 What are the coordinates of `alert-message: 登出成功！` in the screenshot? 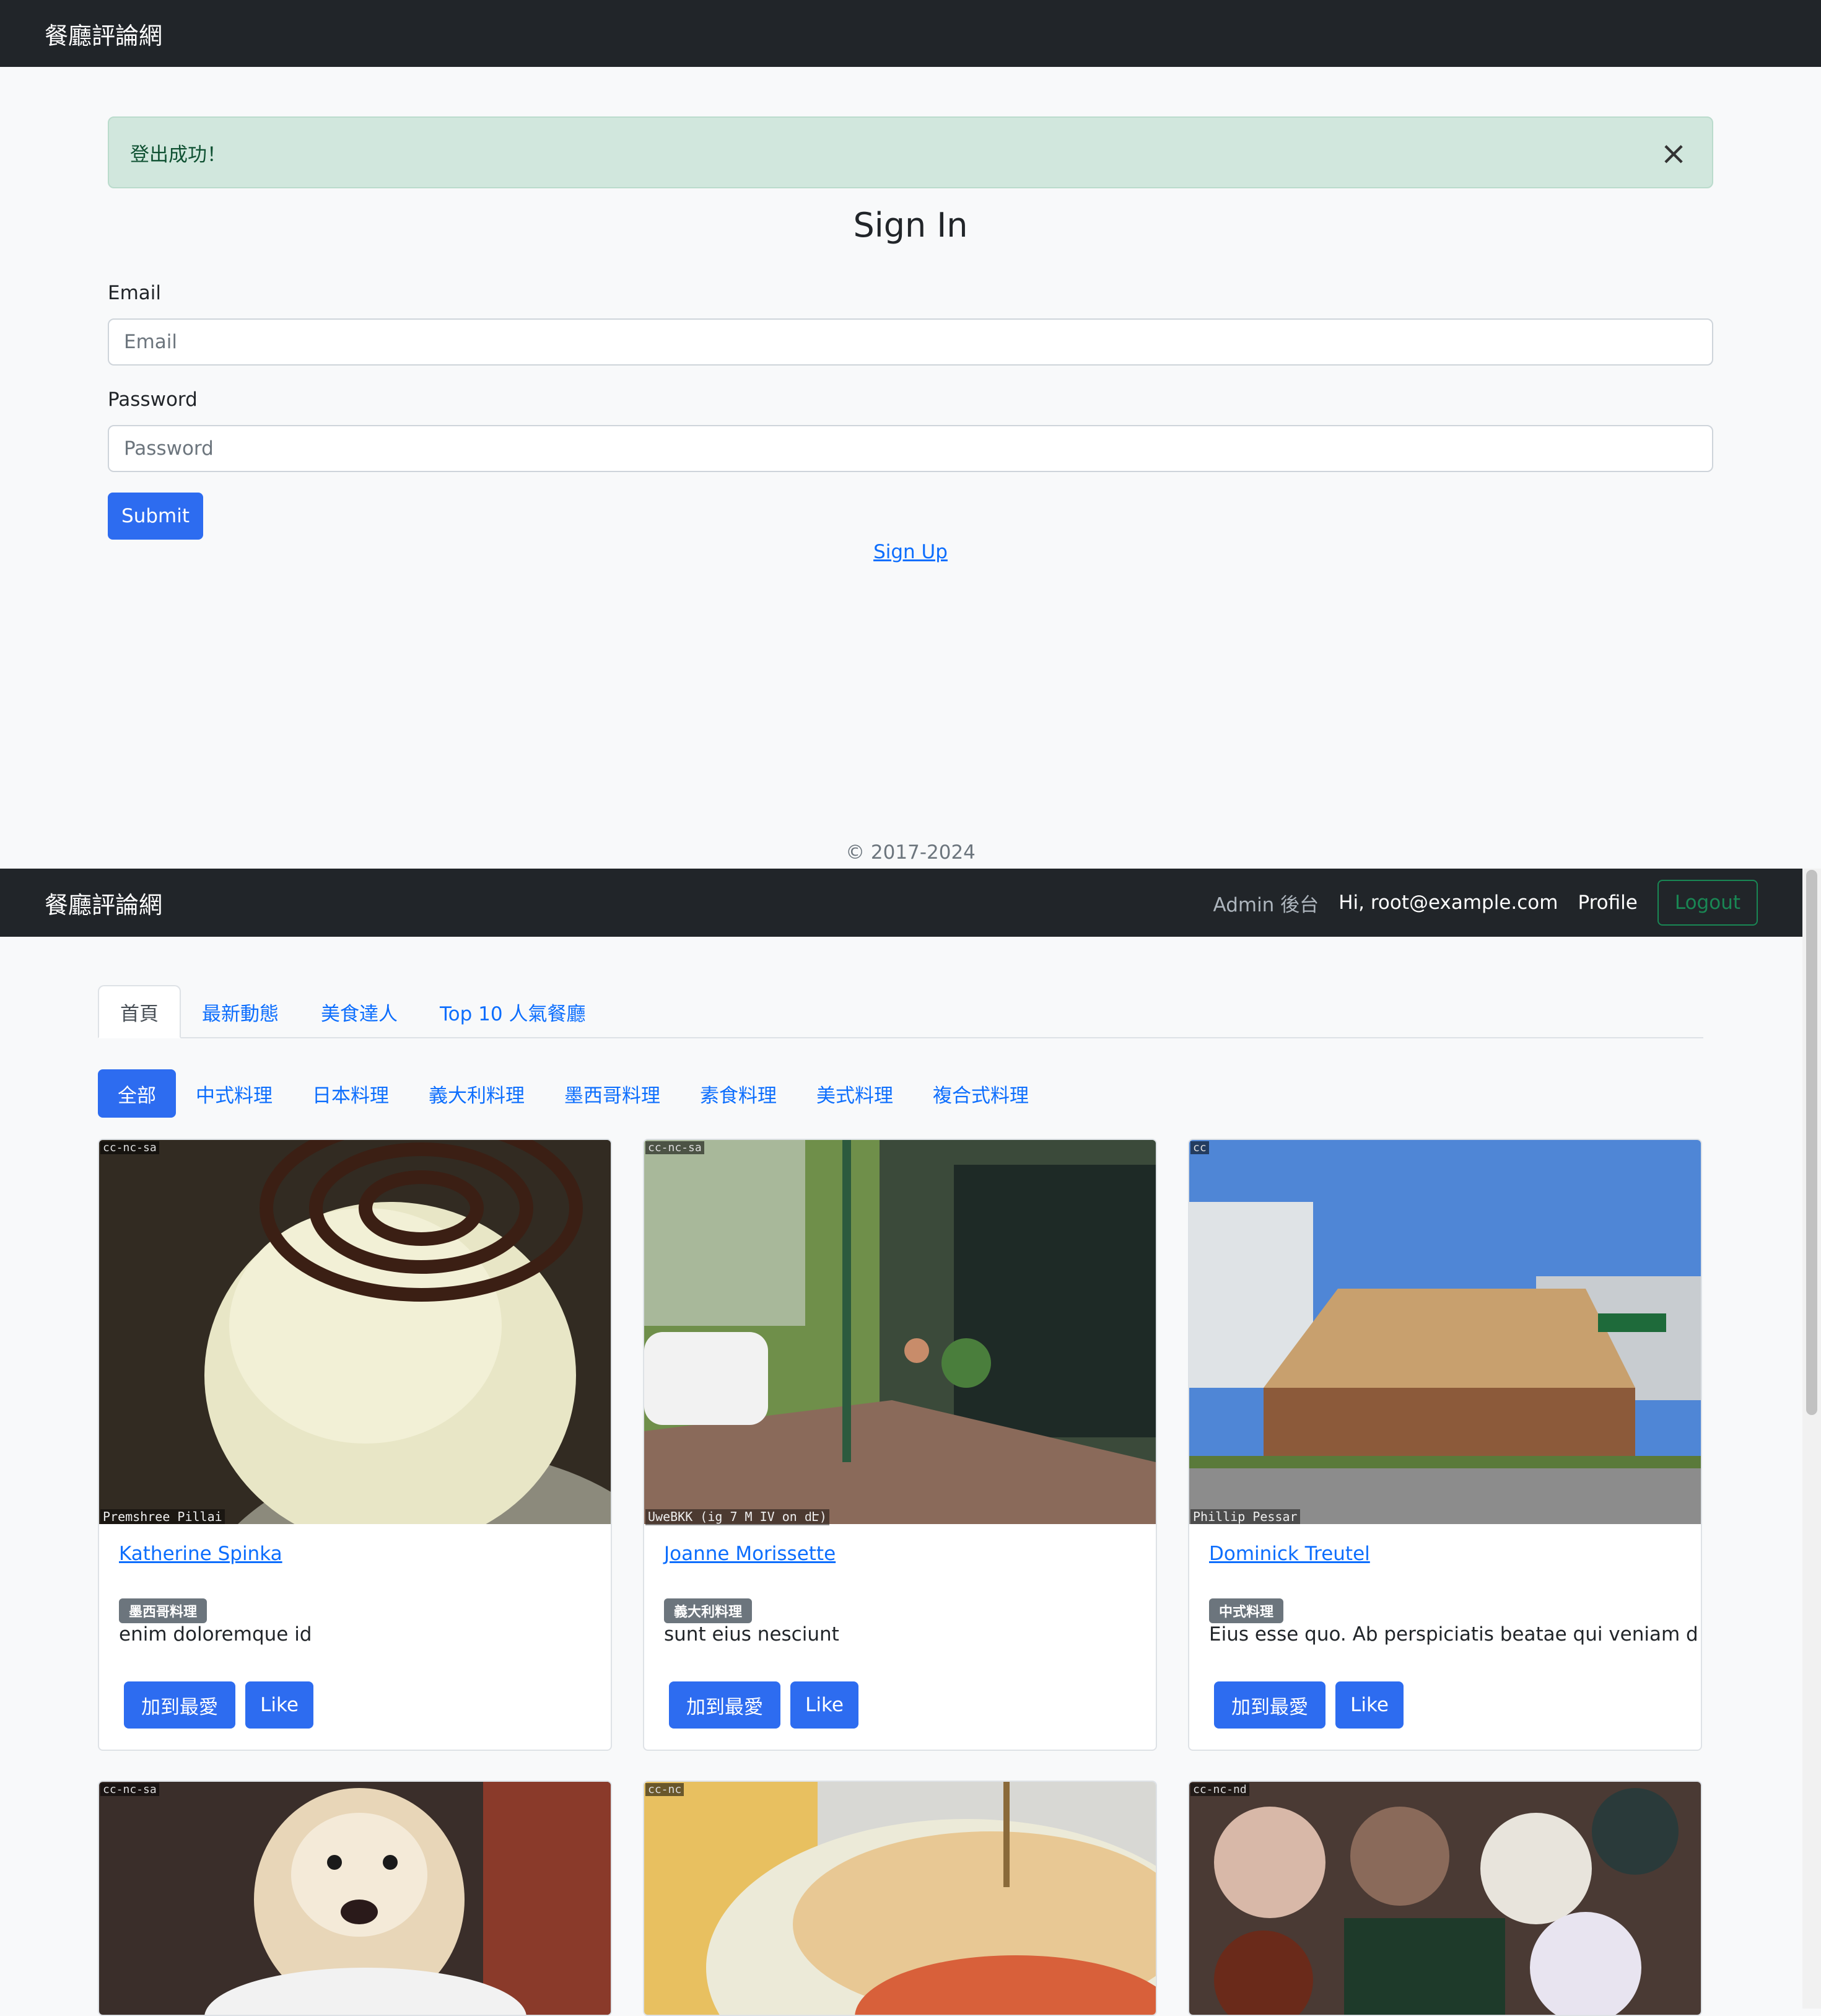 It's located at (178, 154).